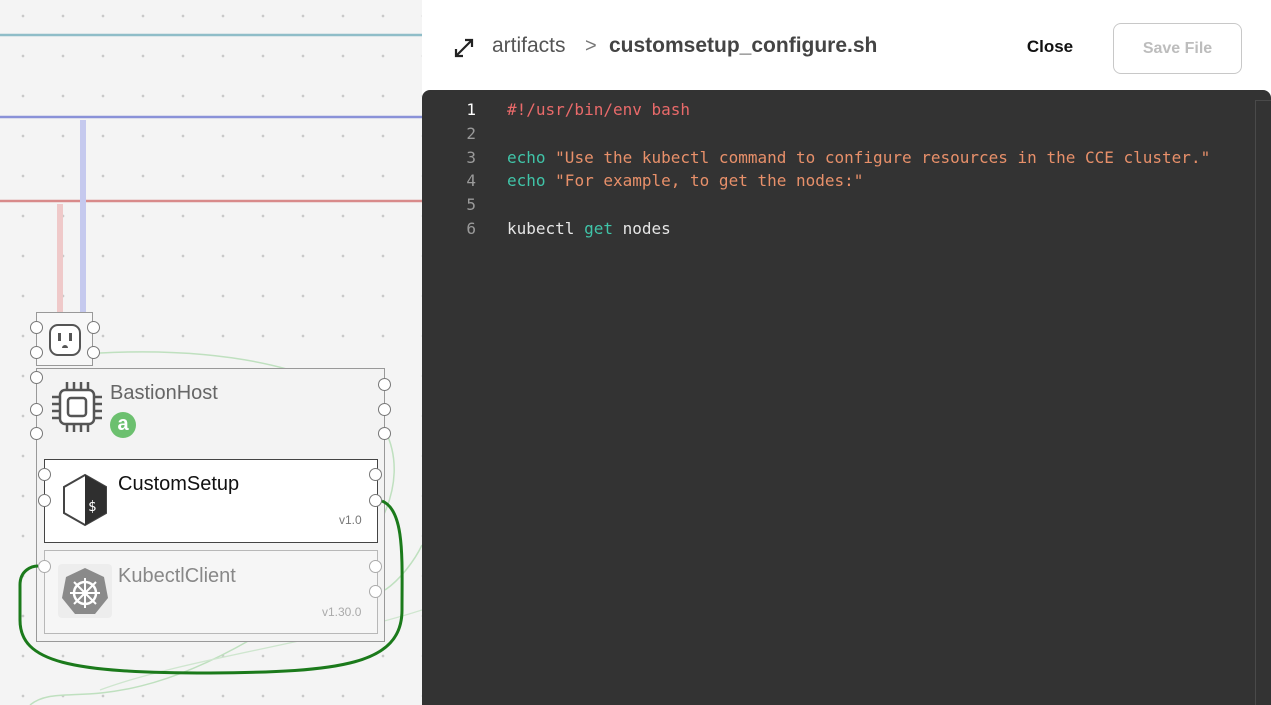  I want to click on save-file-button: Save File, so click(1177, 48).